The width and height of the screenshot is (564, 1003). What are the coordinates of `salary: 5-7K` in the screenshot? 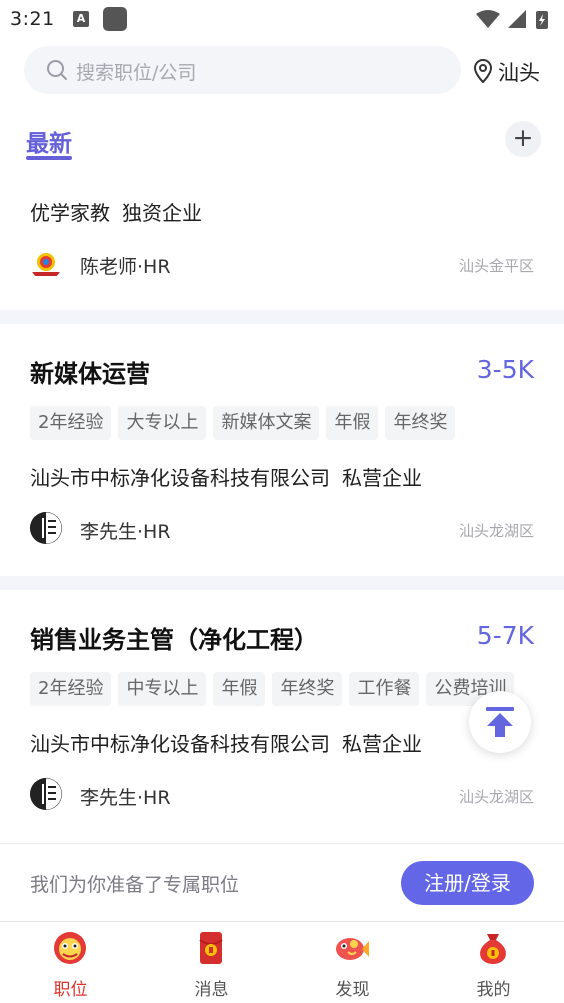 It's located at (505, 635).